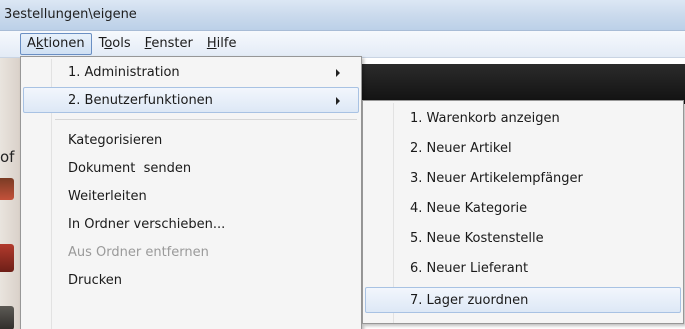  I want to click on menu-item-aus-ordner-entfernen: Aus Ordner entfernen, so click(191, 252).